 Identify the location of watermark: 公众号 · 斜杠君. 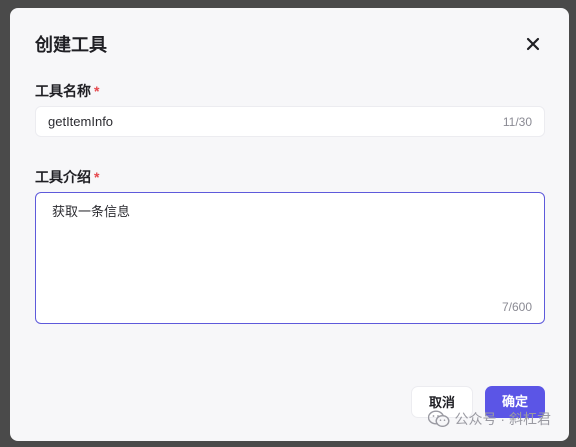
(489, 419).